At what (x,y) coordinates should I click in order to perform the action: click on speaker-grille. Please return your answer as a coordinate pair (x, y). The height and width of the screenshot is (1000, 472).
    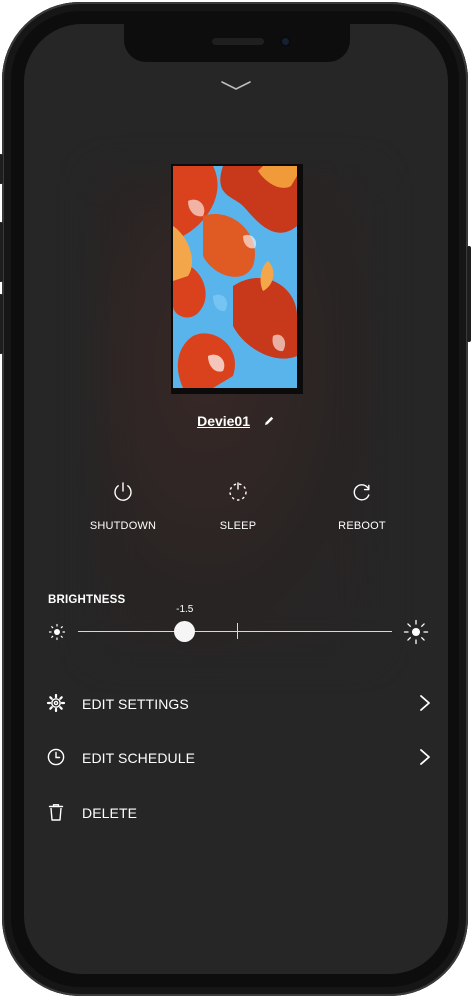
    Looking at the image, I should click on (238, 41).